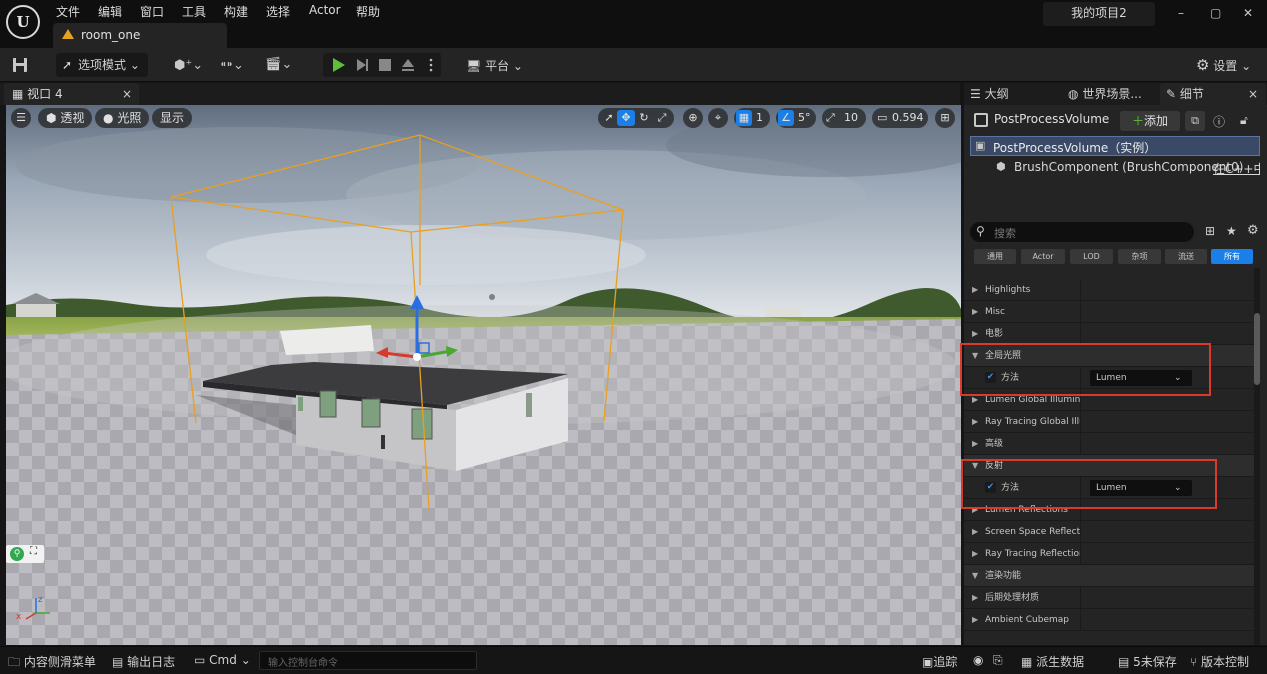 This screenshot has height=674, width=1267. What do you see at coordinates (152, 11) in the screenshot?
I see `menu-window: 窗口` at bounding box center [152, 11].